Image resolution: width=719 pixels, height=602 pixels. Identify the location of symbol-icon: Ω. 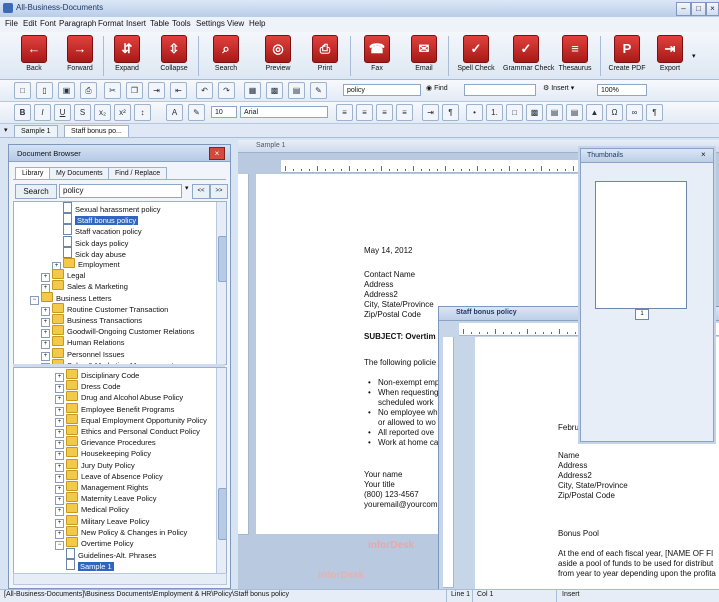
(614, 112).